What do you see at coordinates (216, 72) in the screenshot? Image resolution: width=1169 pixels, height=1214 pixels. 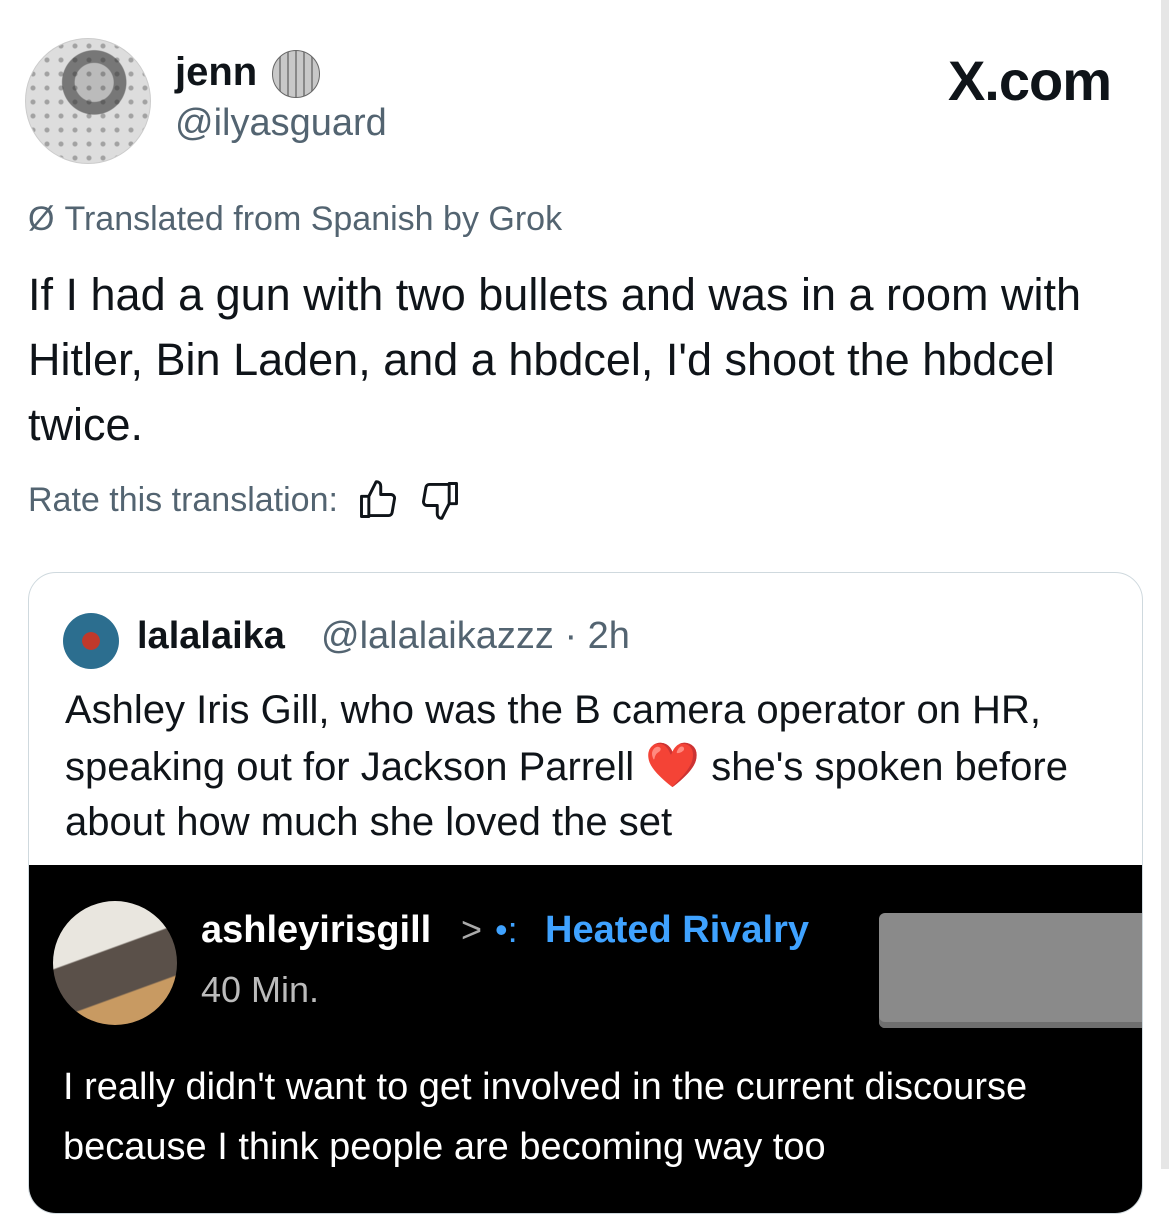 I see `author-name: jenn` at bounding box center [216, 72].